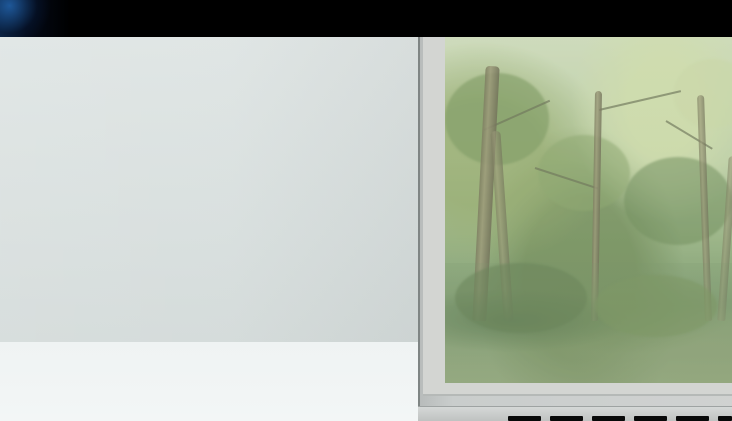 The width and height of the screenshot is (732, 421). What do you see at coordinates (211, 381) in the screenshot?
I see `desk-surface` at bounding box center [211, 381].